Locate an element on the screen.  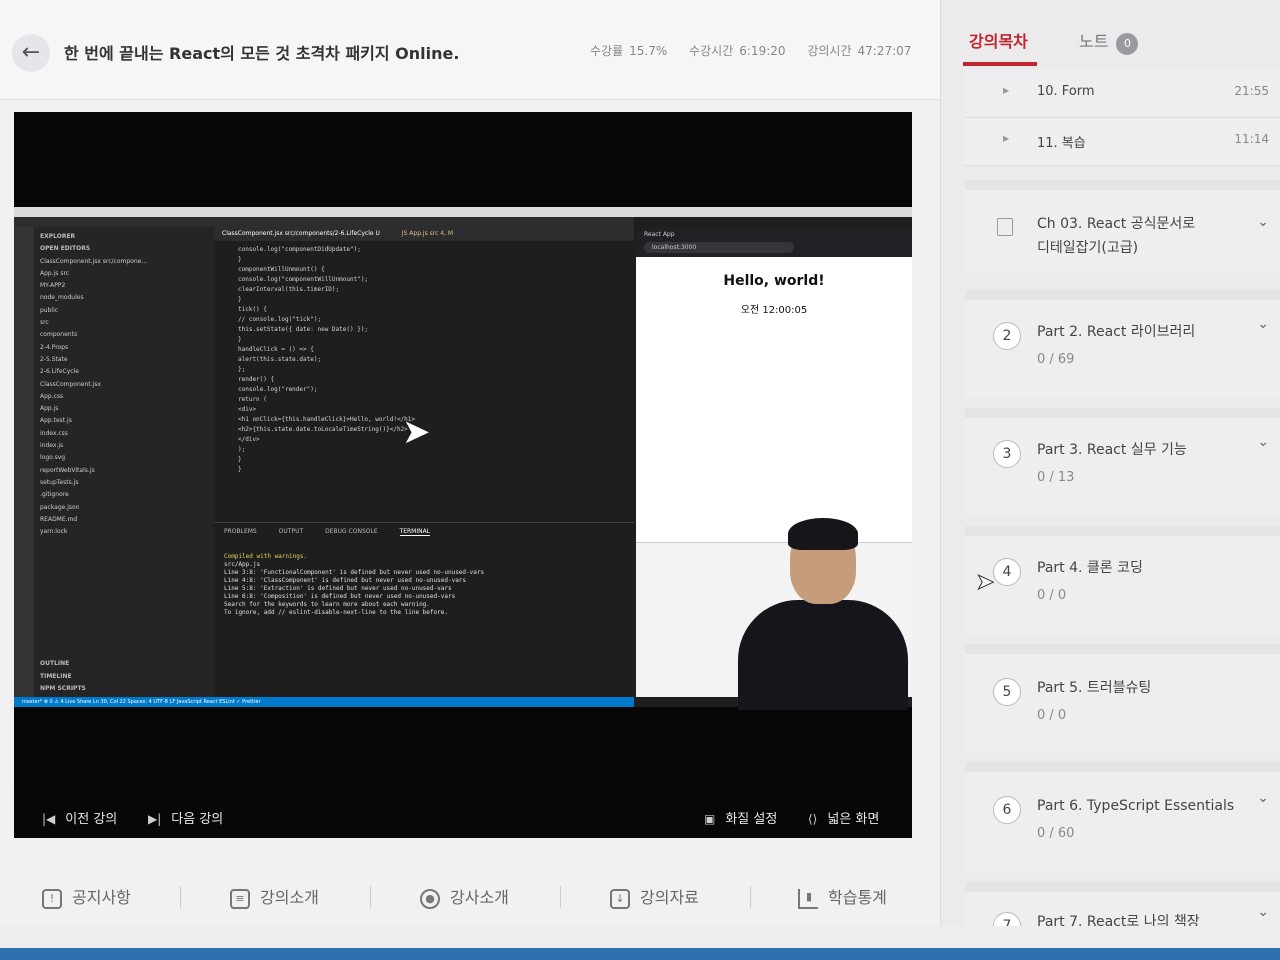
skip-back-icon: |◀ is located at coordinates (49, 819).